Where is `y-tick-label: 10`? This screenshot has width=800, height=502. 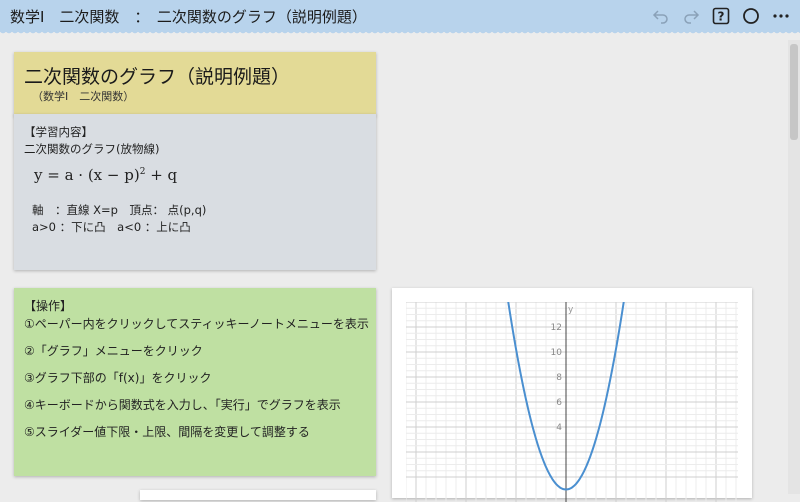 y-tick-label: 10 is located at coordinates (557, 353).